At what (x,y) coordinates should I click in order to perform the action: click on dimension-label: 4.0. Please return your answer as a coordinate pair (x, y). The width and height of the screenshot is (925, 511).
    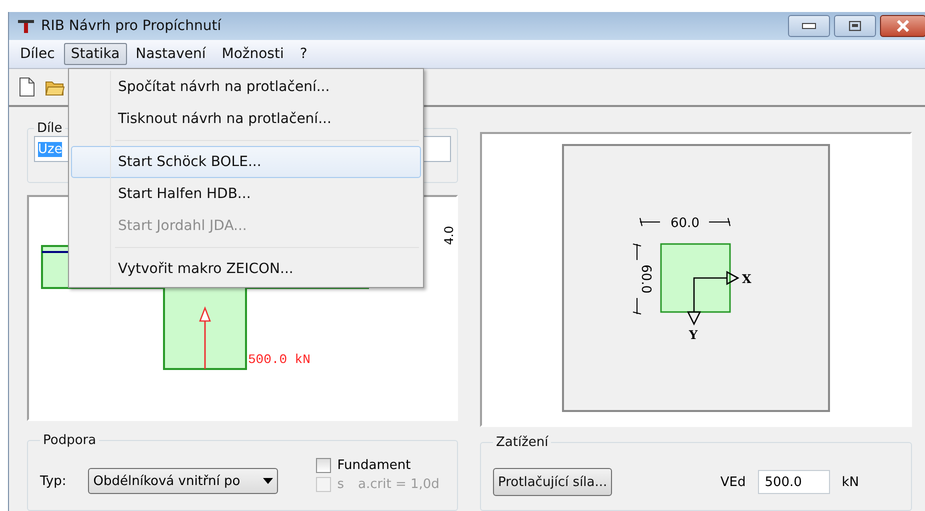
    Looking at the image, I should click on (449, 235).